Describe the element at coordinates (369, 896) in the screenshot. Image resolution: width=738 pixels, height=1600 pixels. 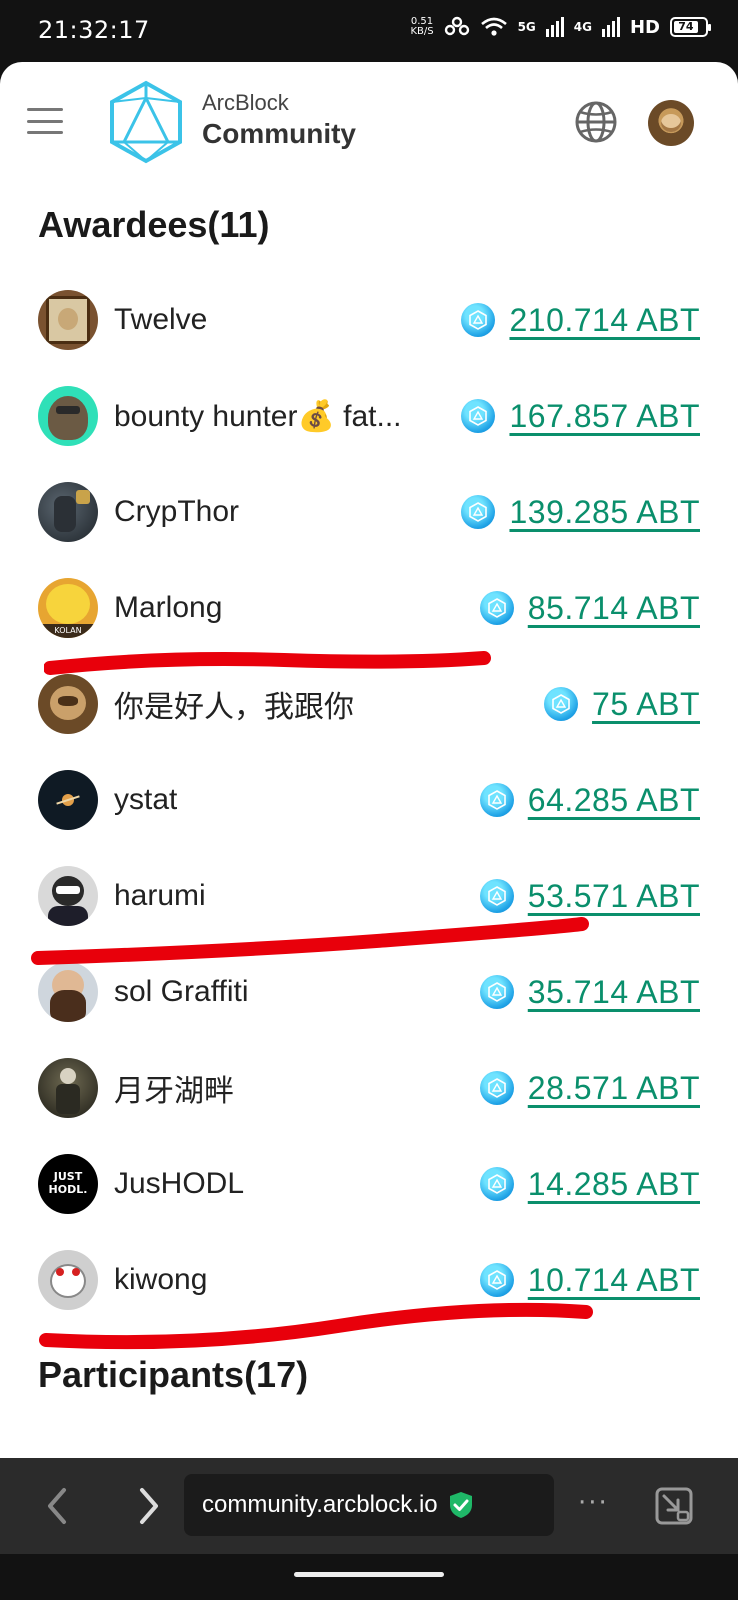
I see `awardee-row: harumi 53.571 ABT` at that location.